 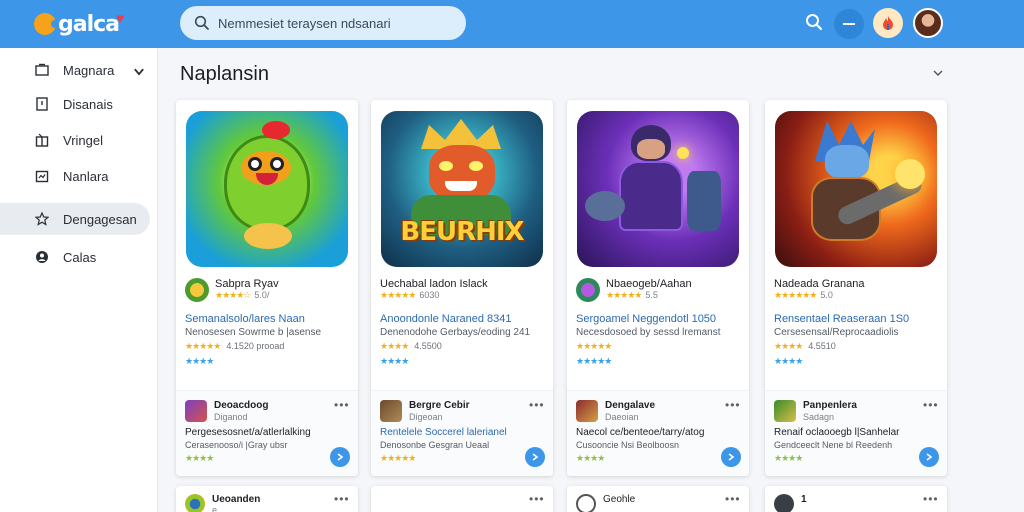 What do you see at coordinates (856, 412) in the screenshot?
I see `related-item: Panpenlera Sadagn` at bounding box center [856, 412].